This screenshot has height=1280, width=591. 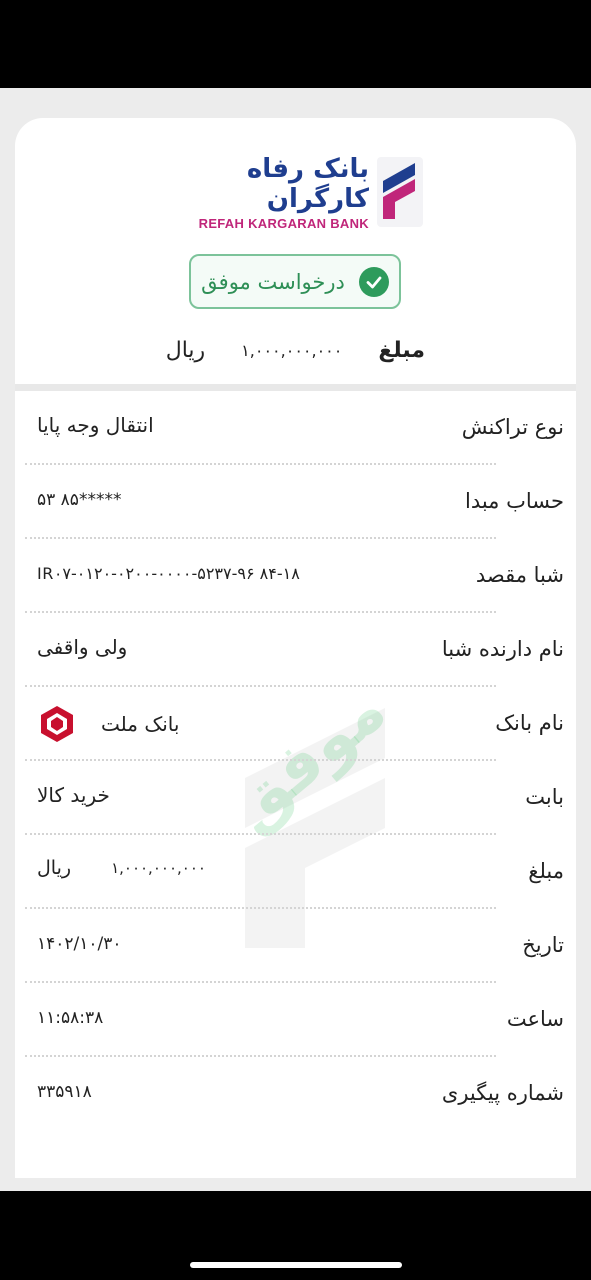 I want to click on row-bank-name: نام بانک بانک ملت, so click(x=295, y=724).